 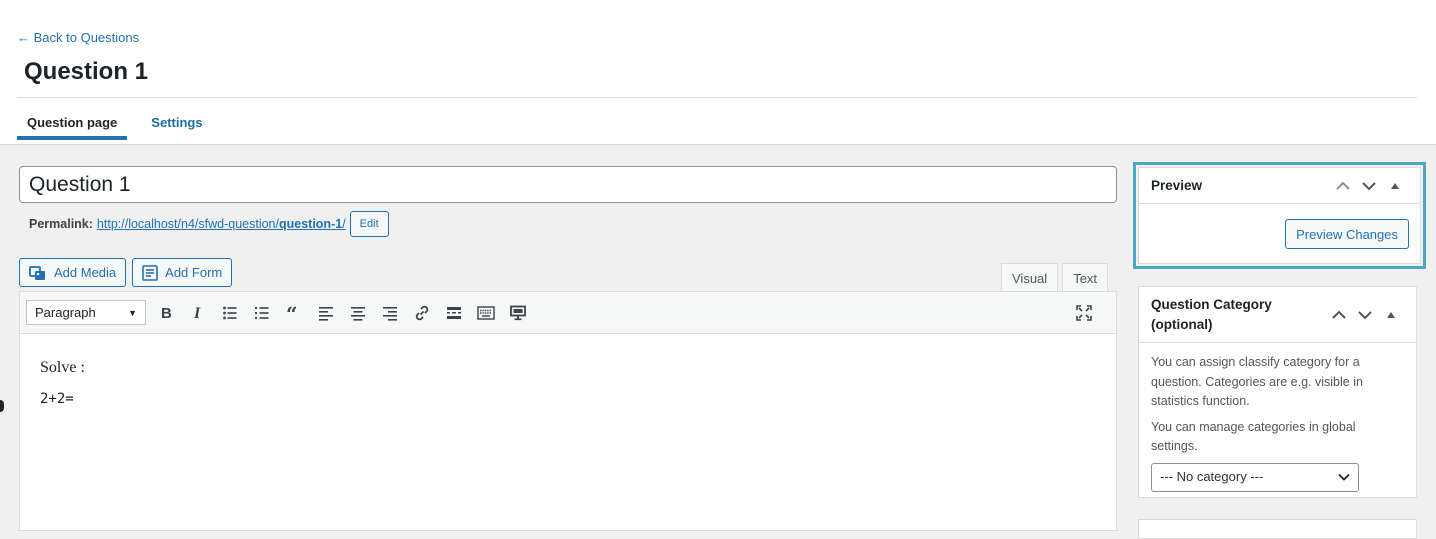 I want to click on add-form-label: Add Form, so click(x=194, y=272).